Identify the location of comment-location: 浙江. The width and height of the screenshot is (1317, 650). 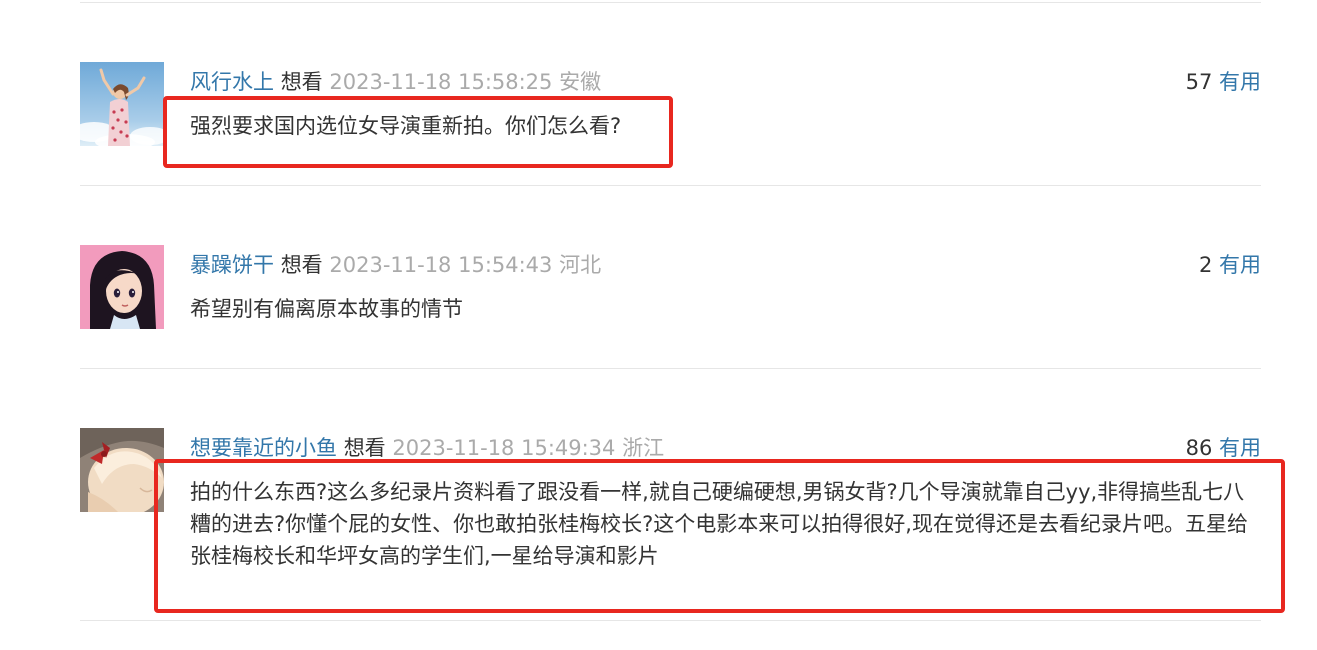
(643, 448).